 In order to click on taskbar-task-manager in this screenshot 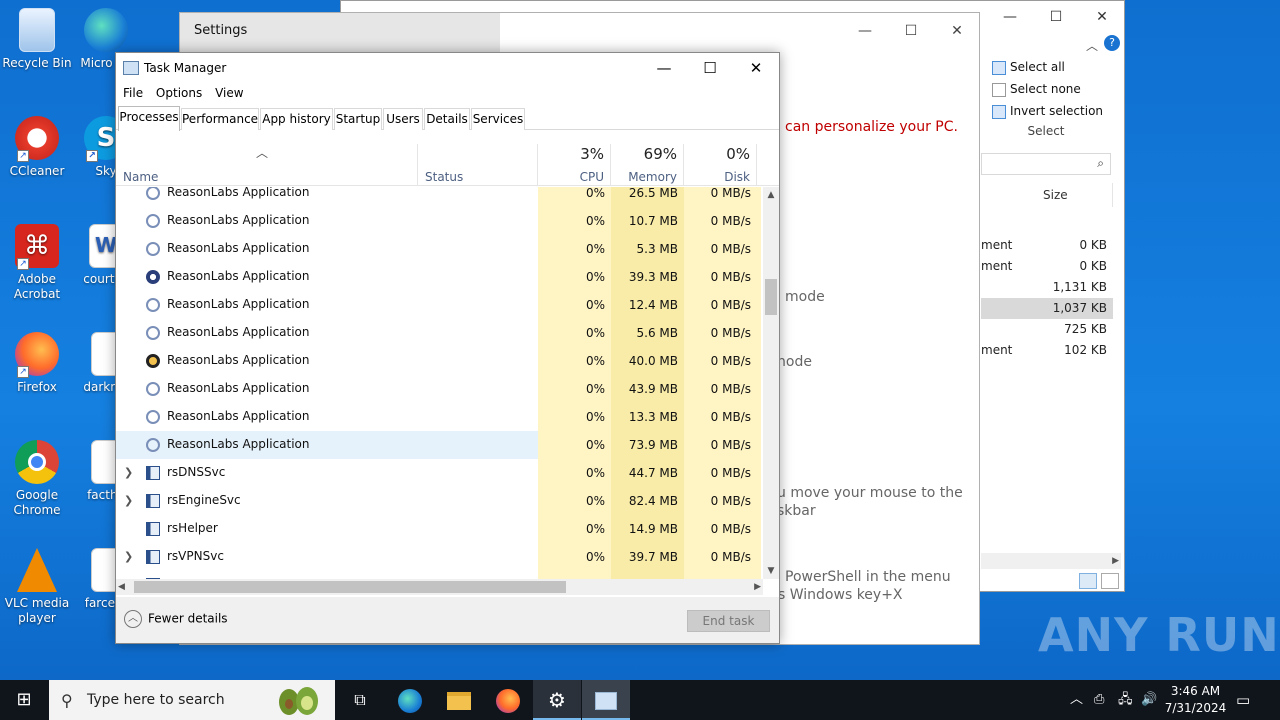, I will do `click(606, 700)`.